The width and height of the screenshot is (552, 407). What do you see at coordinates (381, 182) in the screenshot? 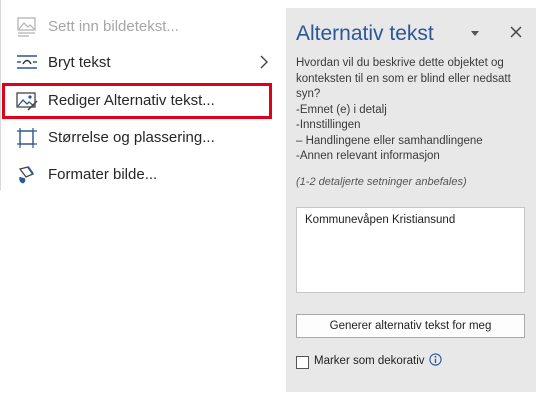
I see `recommendation-hint: (1-2 detaljerte setninger anbefales)` at bounding box center [381, 182].